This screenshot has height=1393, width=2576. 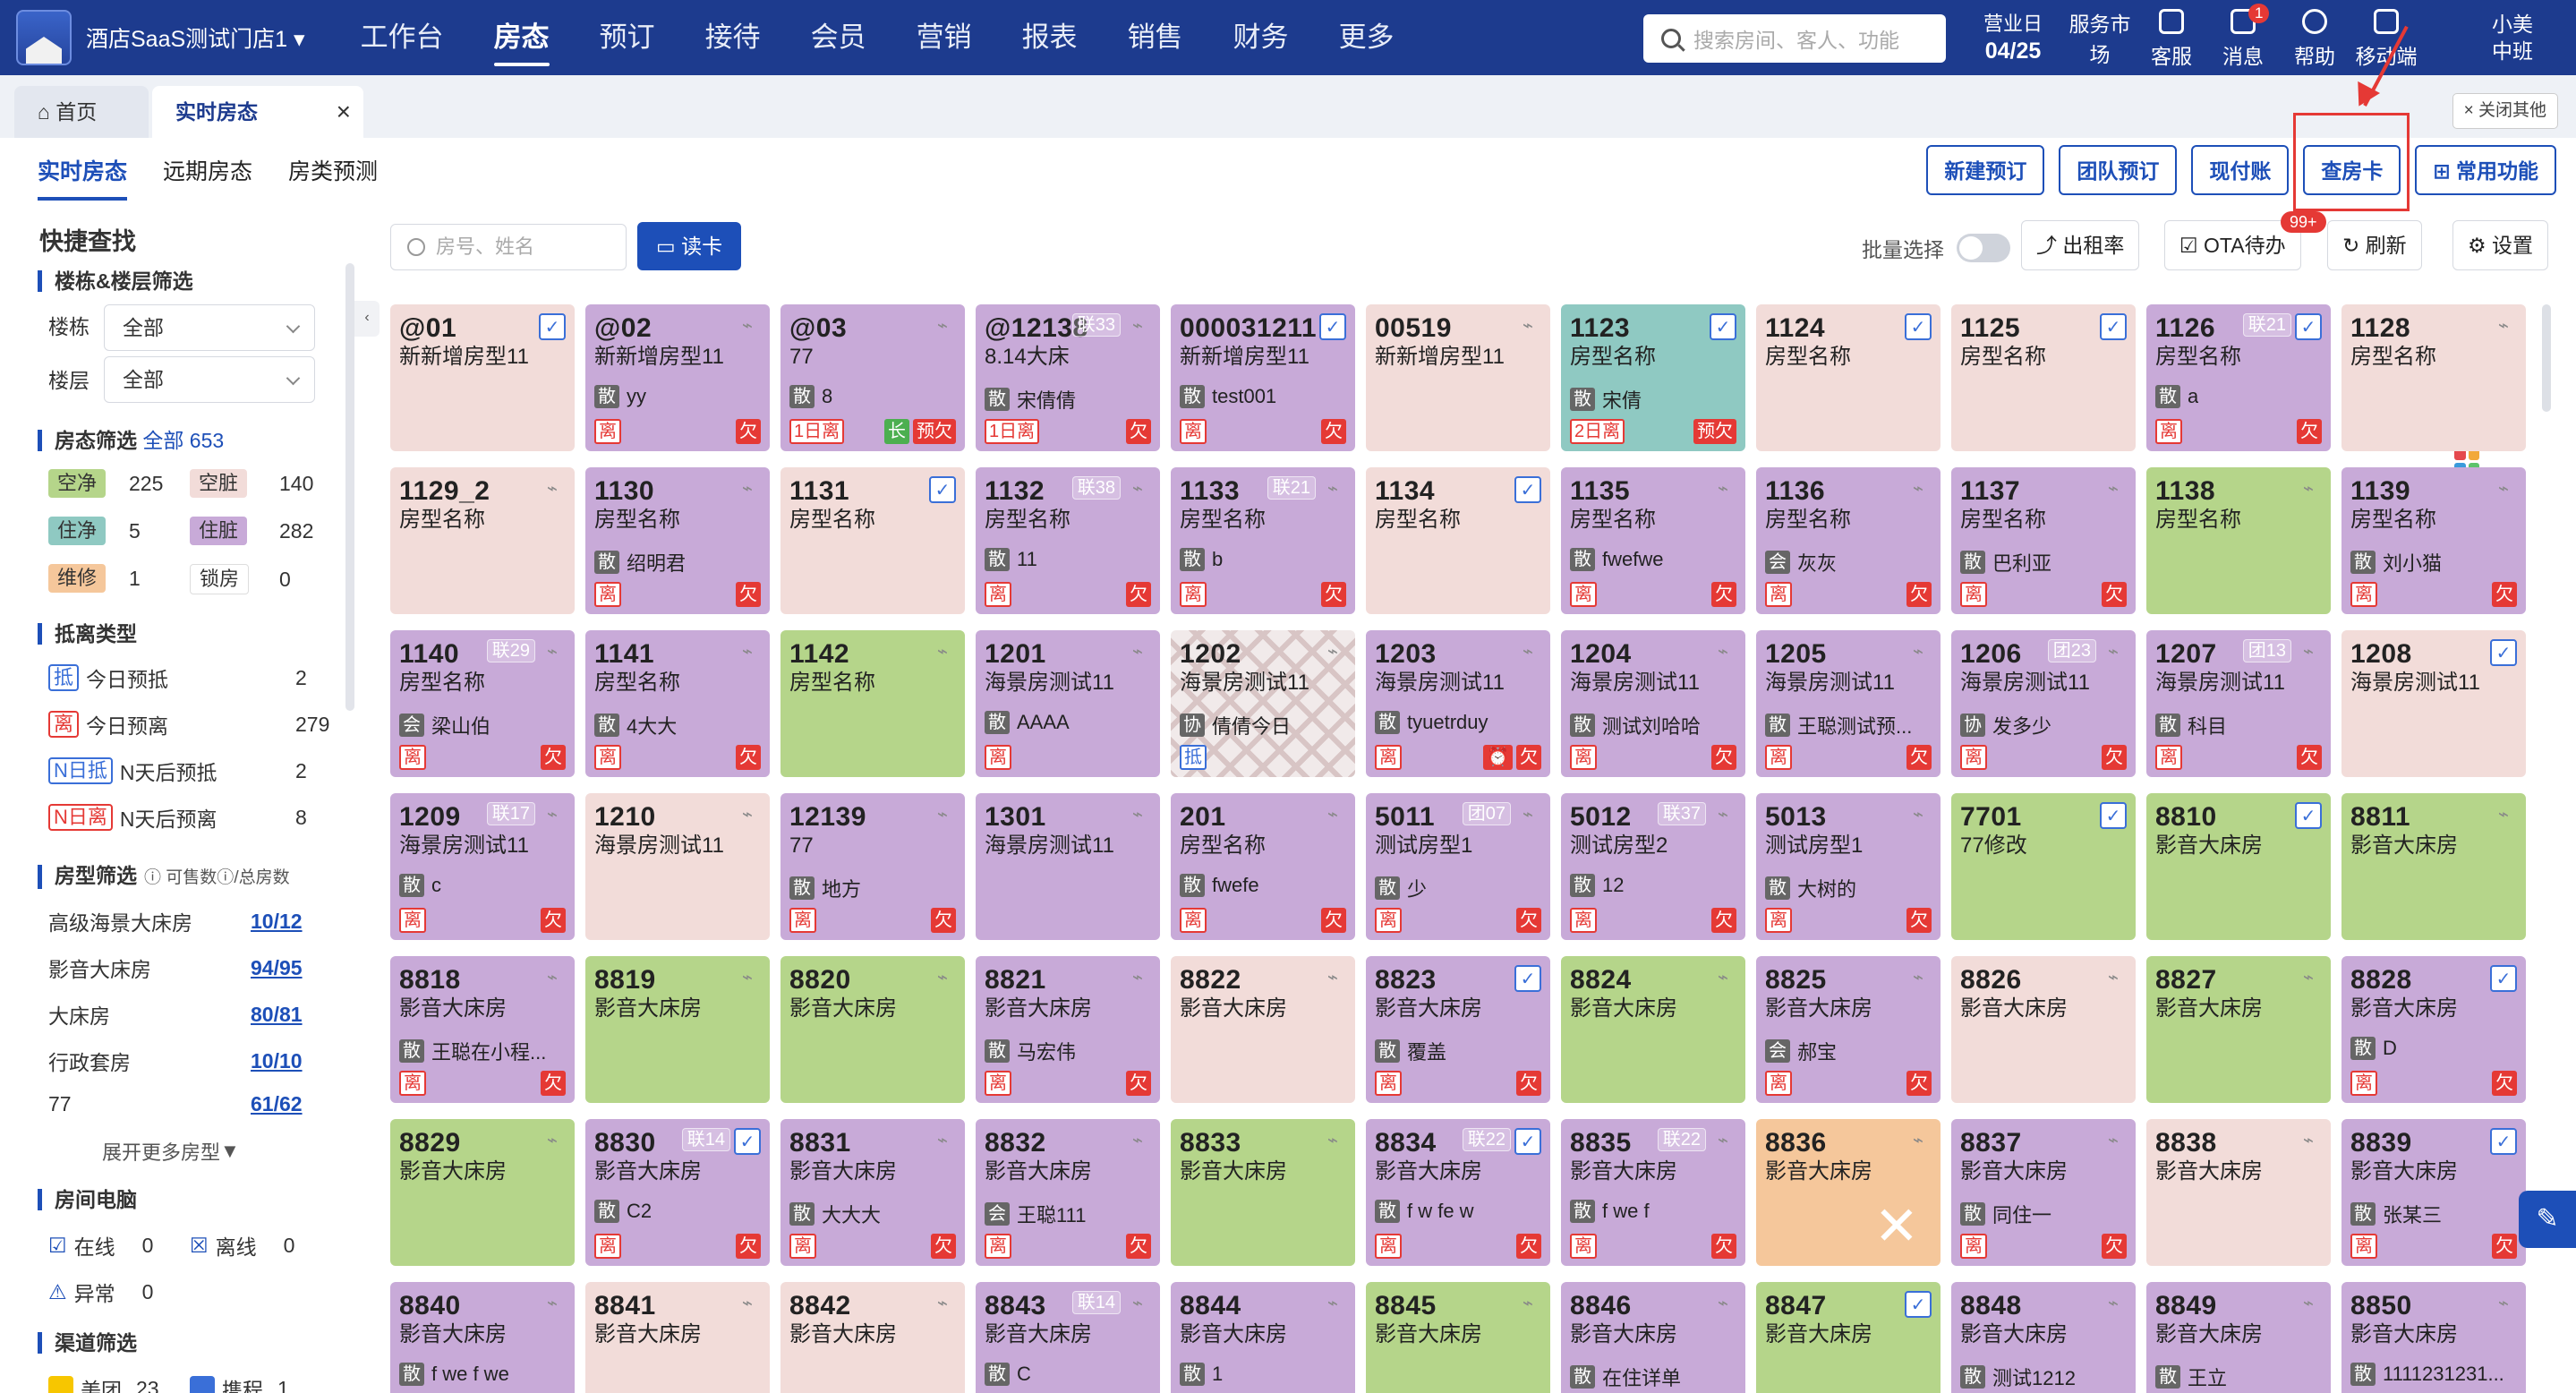 I want to click on room-card: 00519 新新增房型11 ⌁, so click(x=1458, y=378).